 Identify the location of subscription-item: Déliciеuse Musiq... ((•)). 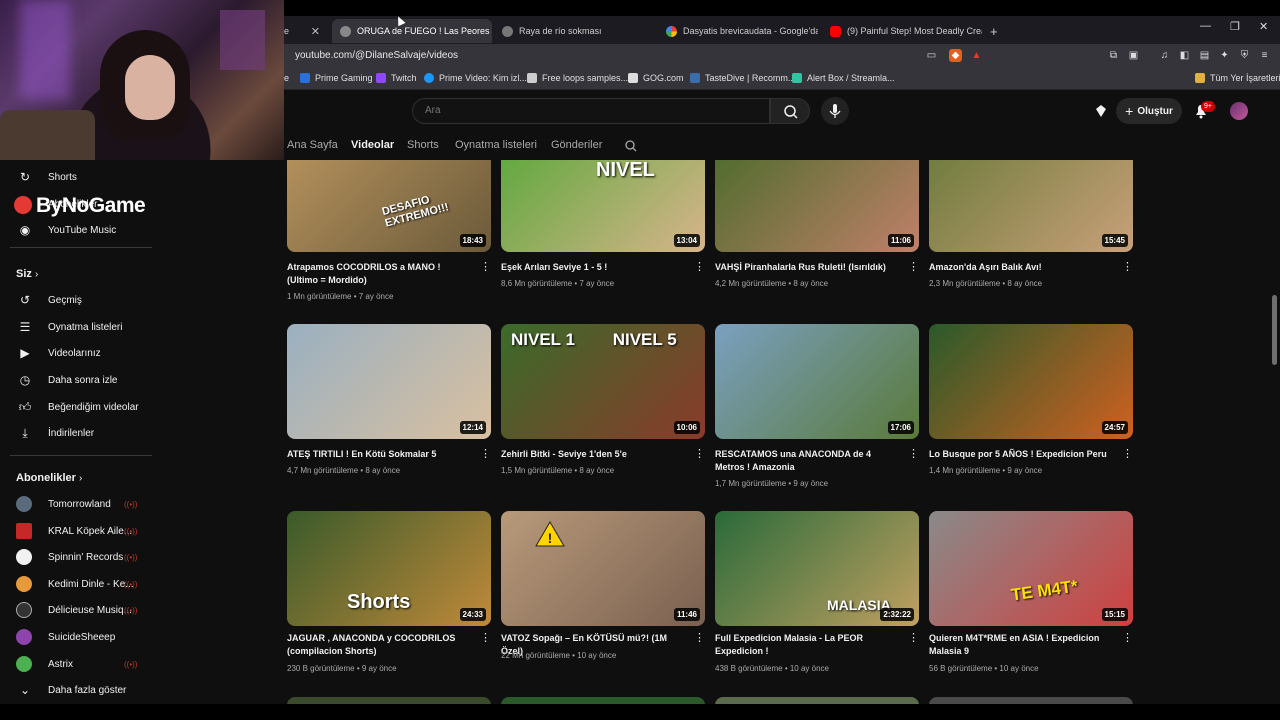
(80, 610).